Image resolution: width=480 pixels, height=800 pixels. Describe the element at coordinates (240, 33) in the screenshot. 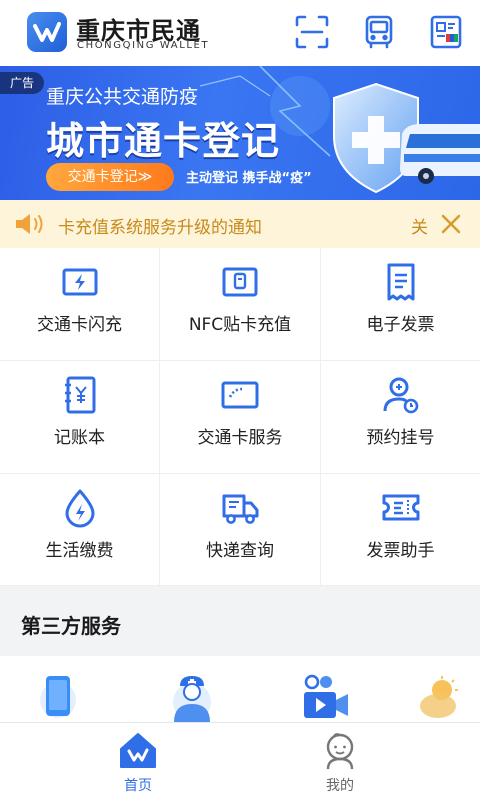

I see `top-bar: 重庆市民通 CHONGQING WALLET` at that location.